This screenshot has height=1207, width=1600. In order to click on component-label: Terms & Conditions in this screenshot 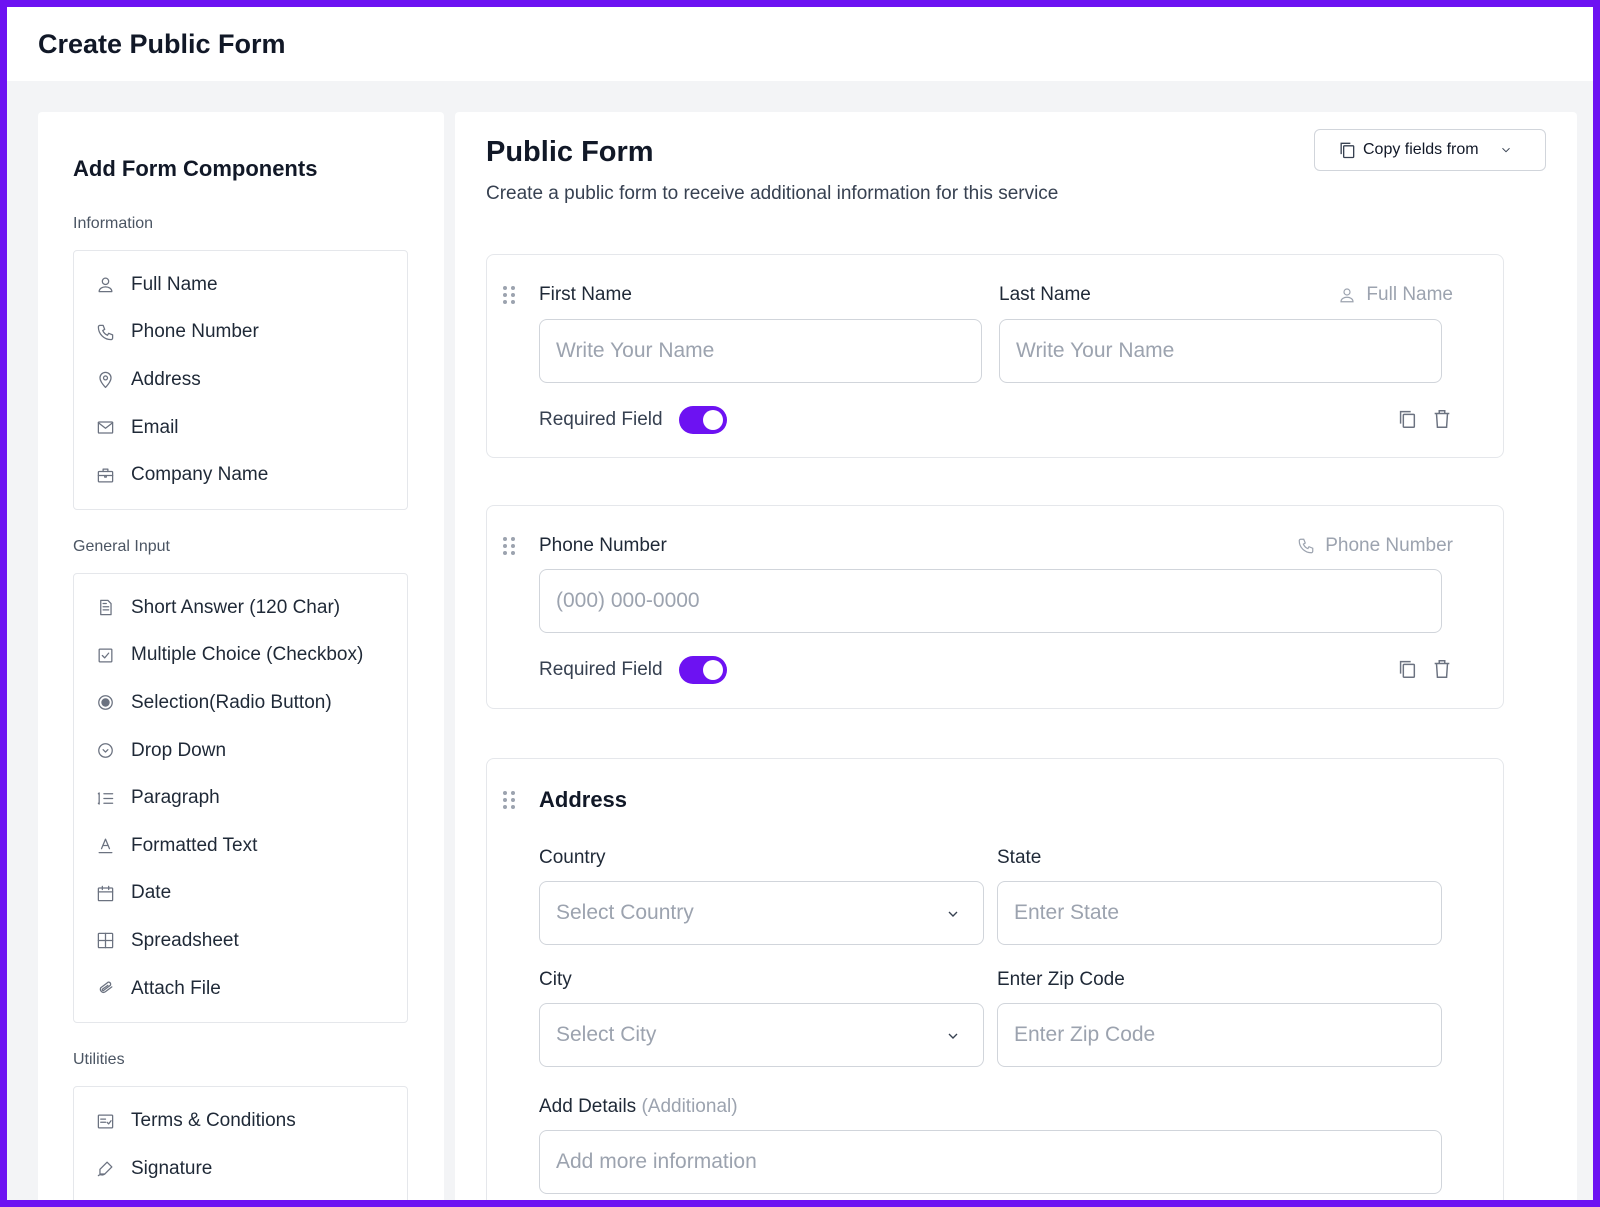, I will do `click(213, 1121)`.